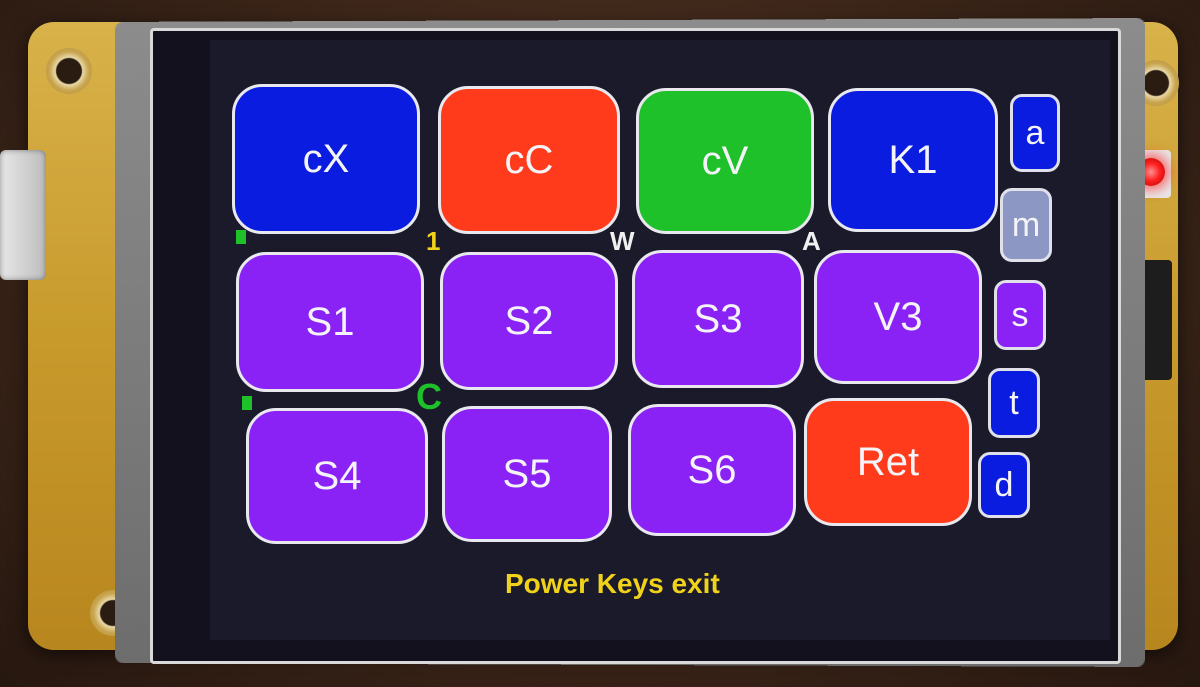  Describe the element at coordinates (529, 321) in the screenshot. I see `key-s2-button: S2` at that location.